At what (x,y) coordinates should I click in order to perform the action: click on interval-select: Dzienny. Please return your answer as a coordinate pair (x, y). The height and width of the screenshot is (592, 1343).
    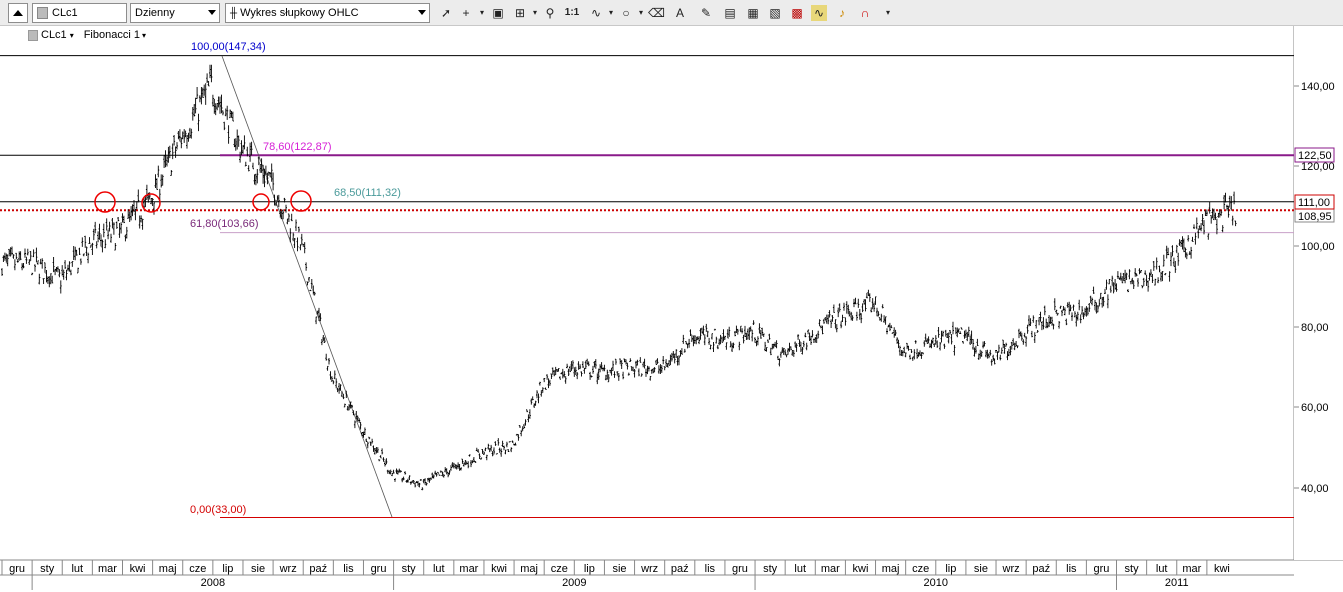
    Looking at the image, I should click on (175, 13).